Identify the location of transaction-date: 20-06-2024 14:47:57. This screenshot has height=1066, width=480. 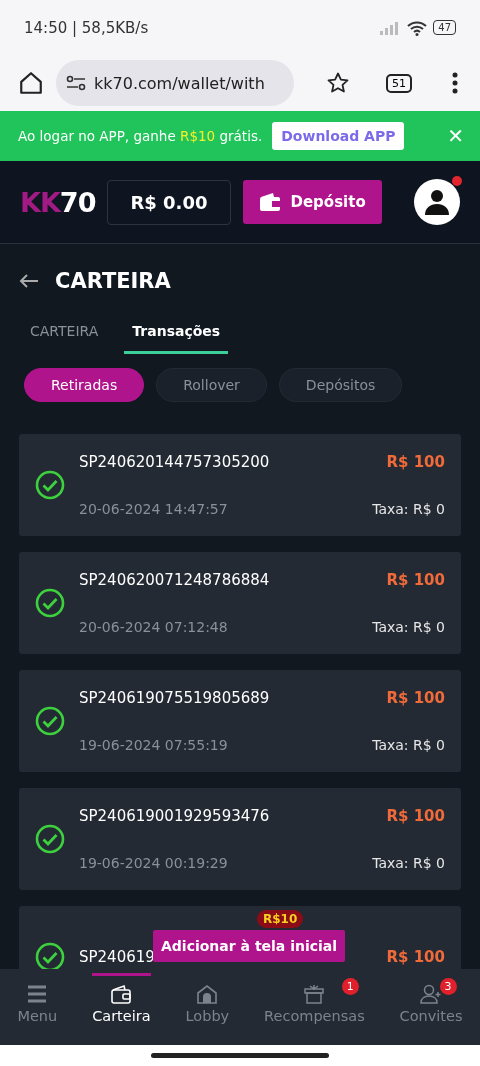
(153, 509).